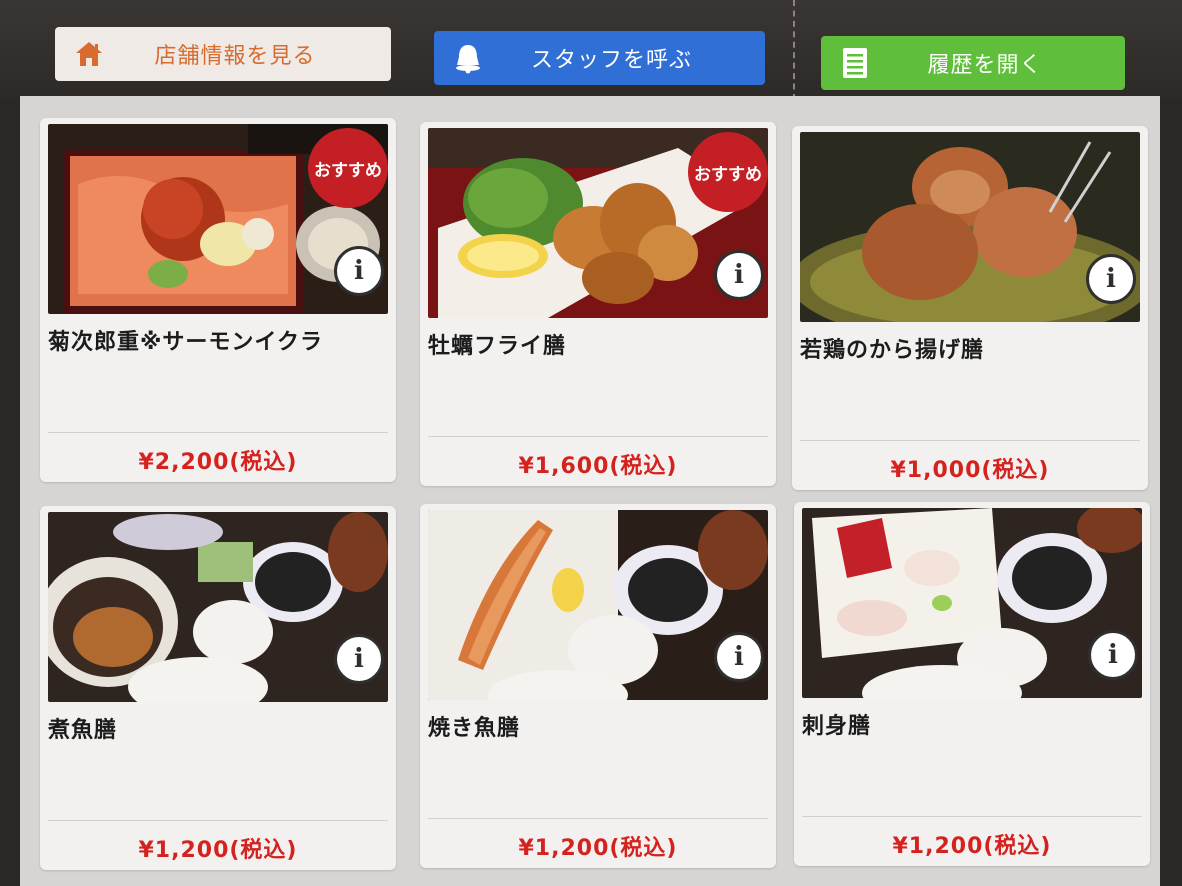 This screenshot has height=886, width=1182. Describe the element at coordinates (468, 58) in the screenshot. I see `bell-icon` at that location.